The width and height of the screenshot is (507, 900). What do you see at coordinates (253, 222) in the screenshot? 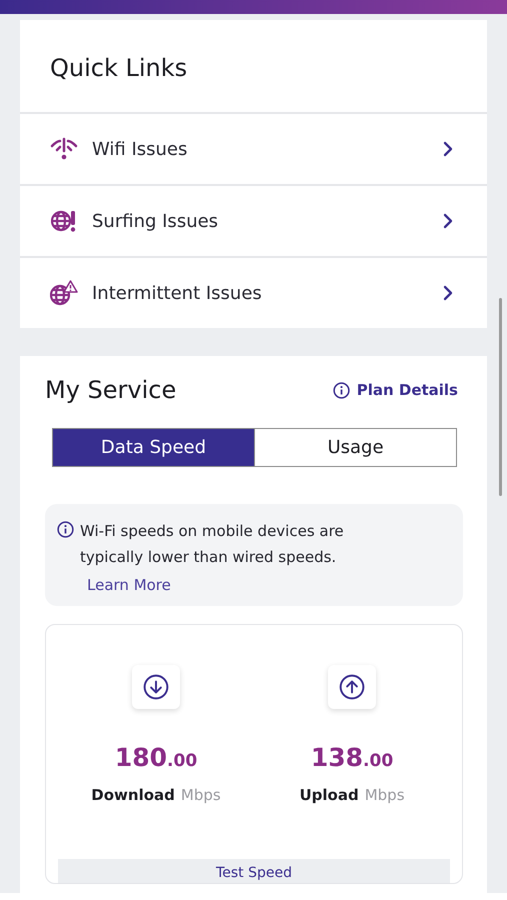
I see `quick-link-item: Surfing Issues` at bounding box center [253, 222].